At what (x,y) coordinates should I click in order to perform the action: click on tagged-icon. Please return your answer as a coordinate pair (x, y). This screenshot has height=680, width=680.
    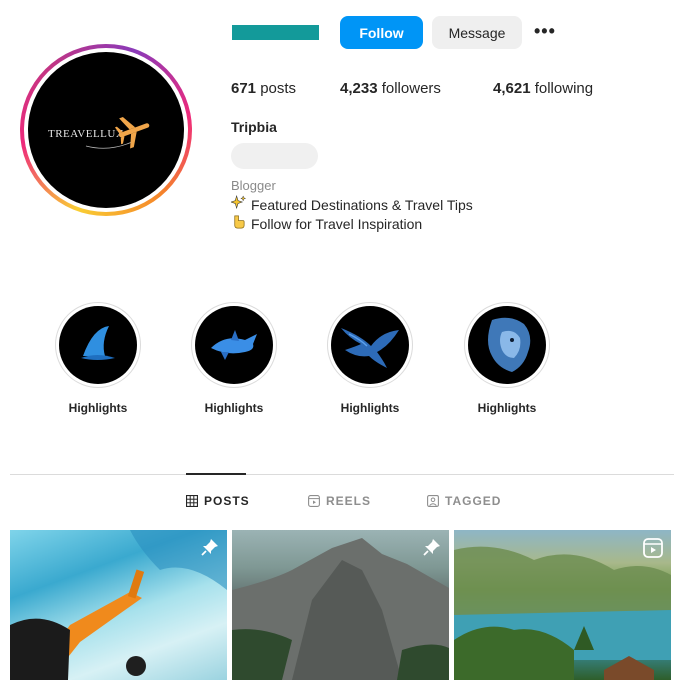
    Looking at the image, I should click on (433, 501).